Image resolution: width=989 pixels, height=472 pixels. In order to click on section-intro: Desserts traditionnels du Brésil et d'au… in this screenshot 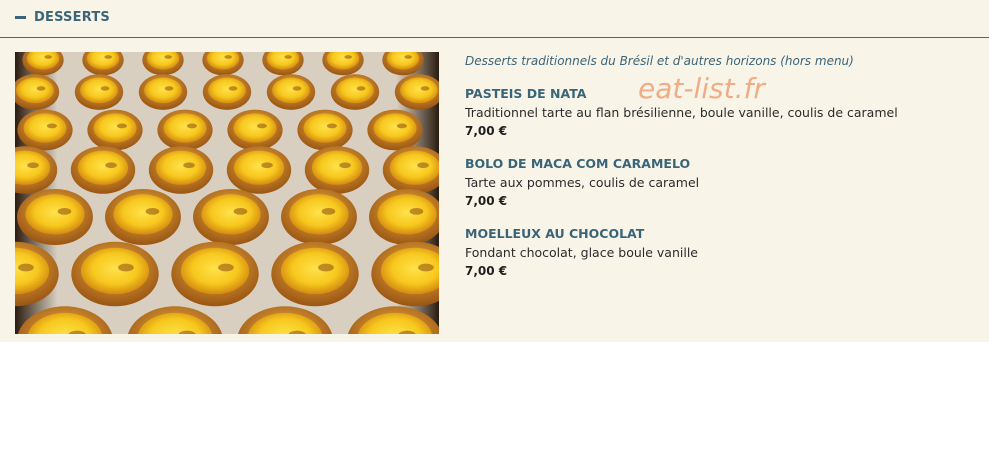, I will do `click(659, 61)`.